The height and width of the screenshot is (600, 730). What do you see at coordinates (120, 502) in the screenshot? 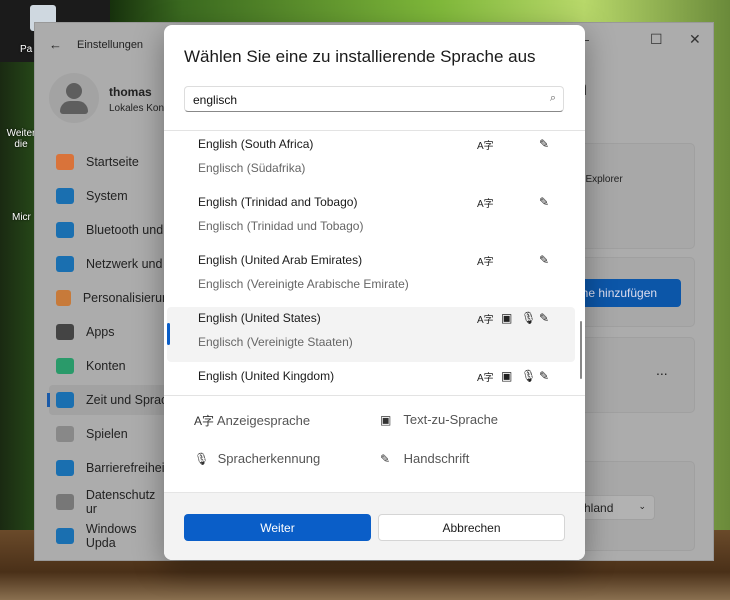
I see `sidebar-item-label: Datenschutz ur` at bounding box center [120, 502].